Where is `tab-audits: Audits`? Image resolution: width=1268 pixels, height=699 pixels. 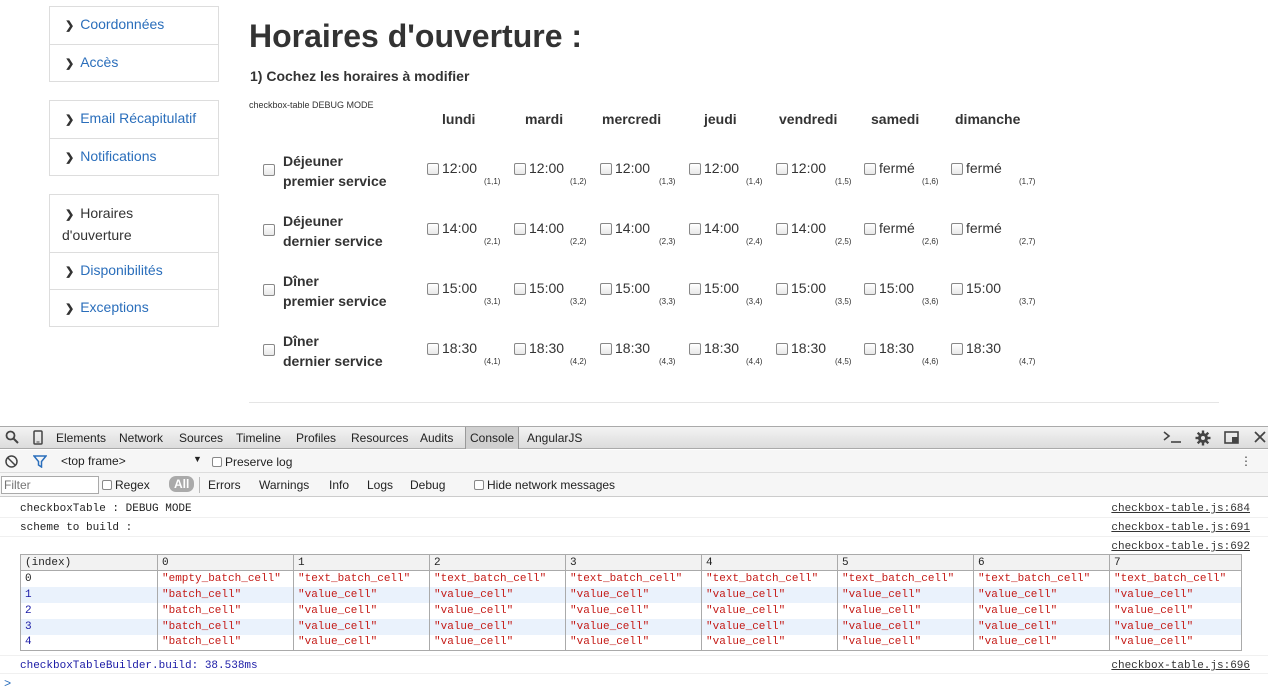 tab-audits: Audits is located at coordinates (436, 438).